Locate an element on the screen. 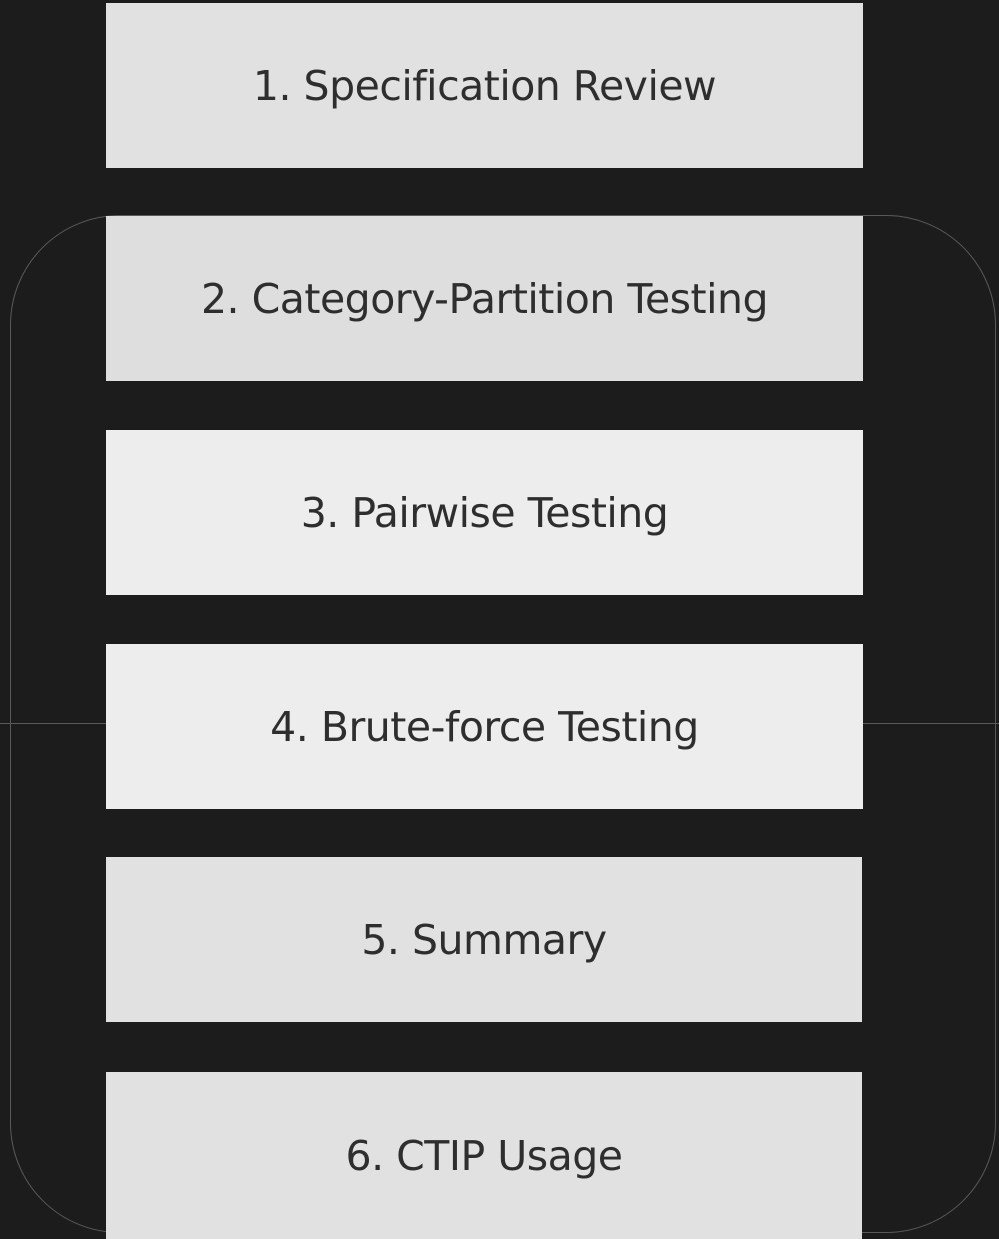  step-5-box: 5. Summary is located at coordinates (484, 939).